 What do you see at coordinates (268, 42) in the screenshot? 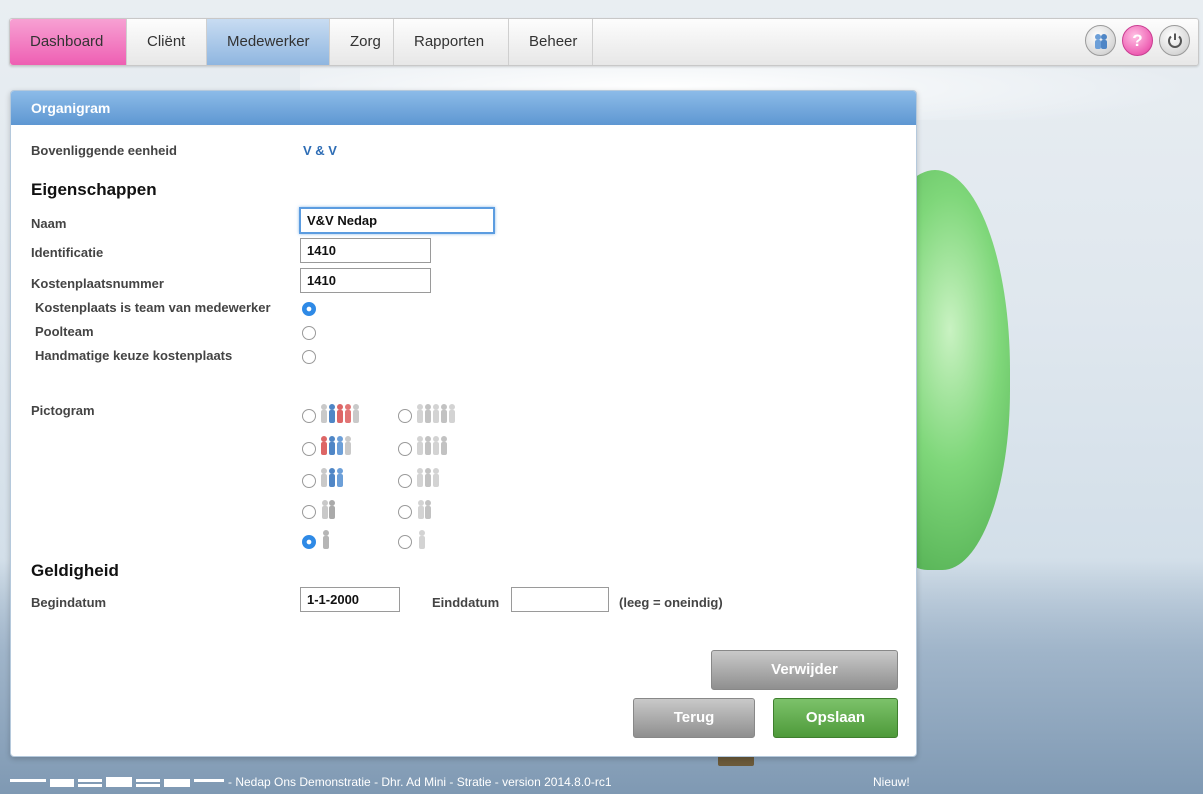
I see `tab-medewerker: Medewerker` at bounding box center [268, 42].